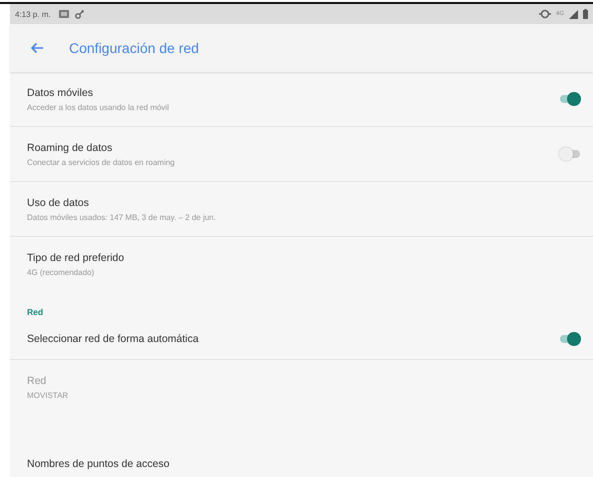 The image size is (593, 477). What do you see at coordinates (101, 162) in the screenshot?
I see `setting-summary: Conectar a servicios de datos en roaming` at bounding box center [101, 162].